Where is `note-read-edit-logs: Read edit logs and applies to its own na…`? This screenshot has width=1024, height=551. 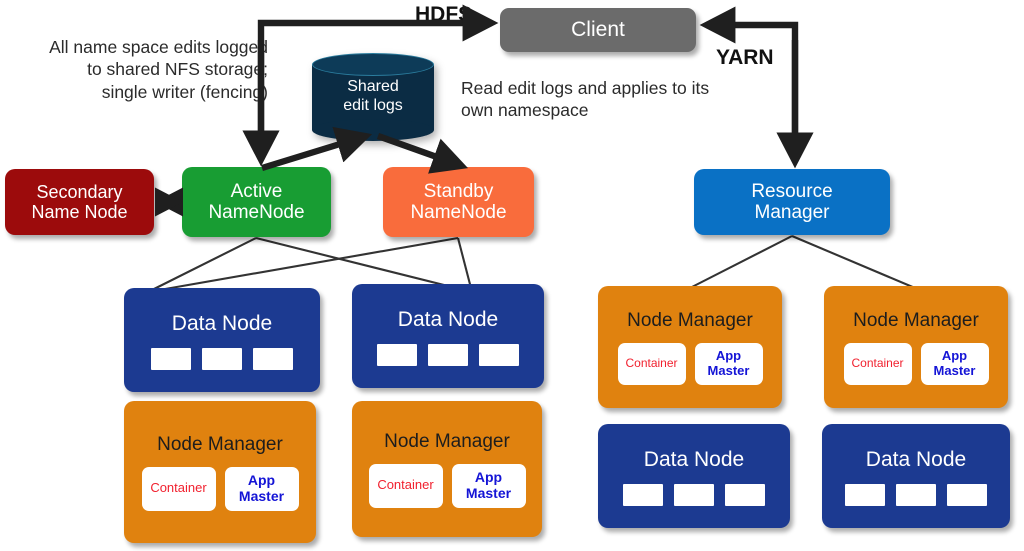 note-read-edit-logs: Read edit logs and applies to its own na… is located at coordinates (585, 99).